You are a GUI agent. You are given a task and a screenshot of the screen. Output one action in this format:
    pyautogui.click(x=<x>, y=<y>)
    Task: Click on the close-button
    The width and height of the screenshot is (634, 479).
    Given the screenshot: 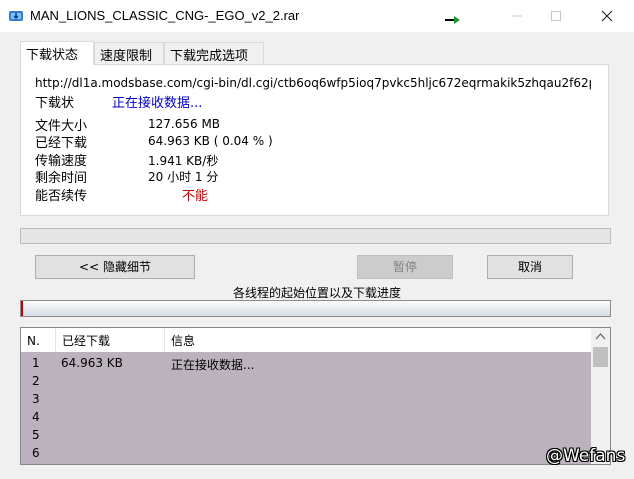 What is the action you would take?
    pyautogui.click(x=607, y=16)
    